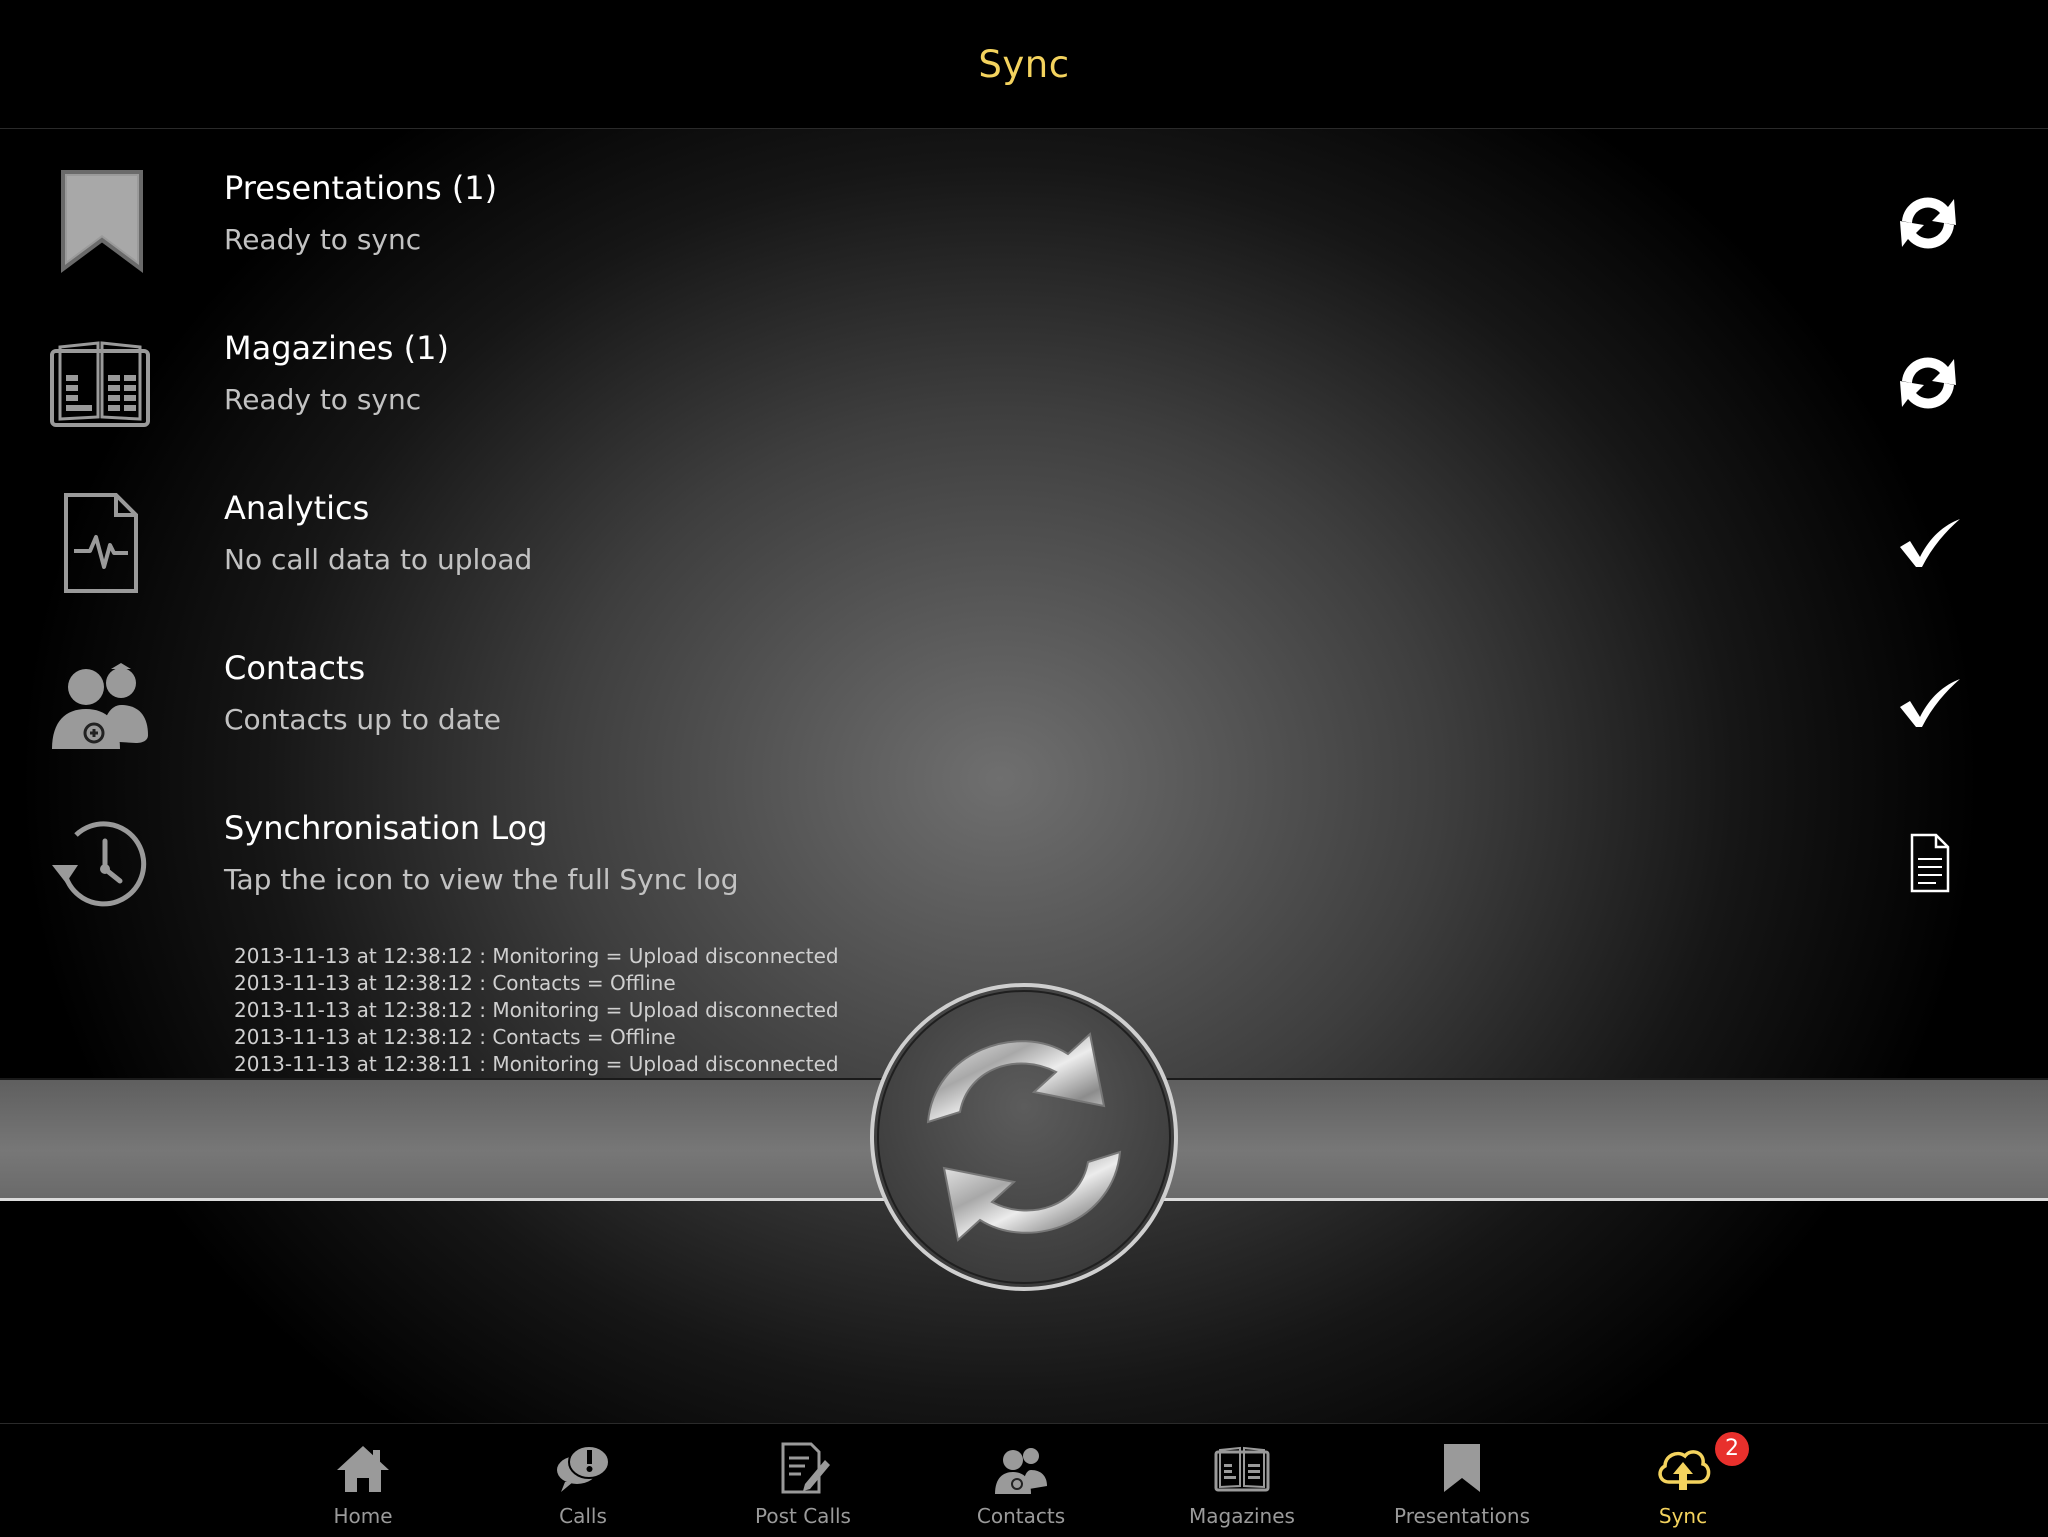 The width and height of the screenshot is (2048, 1537). What do you see at coordinates (1242, 1516) in the screenshot?
I see `tab-label: Magazines` at bounding box center [1242, 1516].